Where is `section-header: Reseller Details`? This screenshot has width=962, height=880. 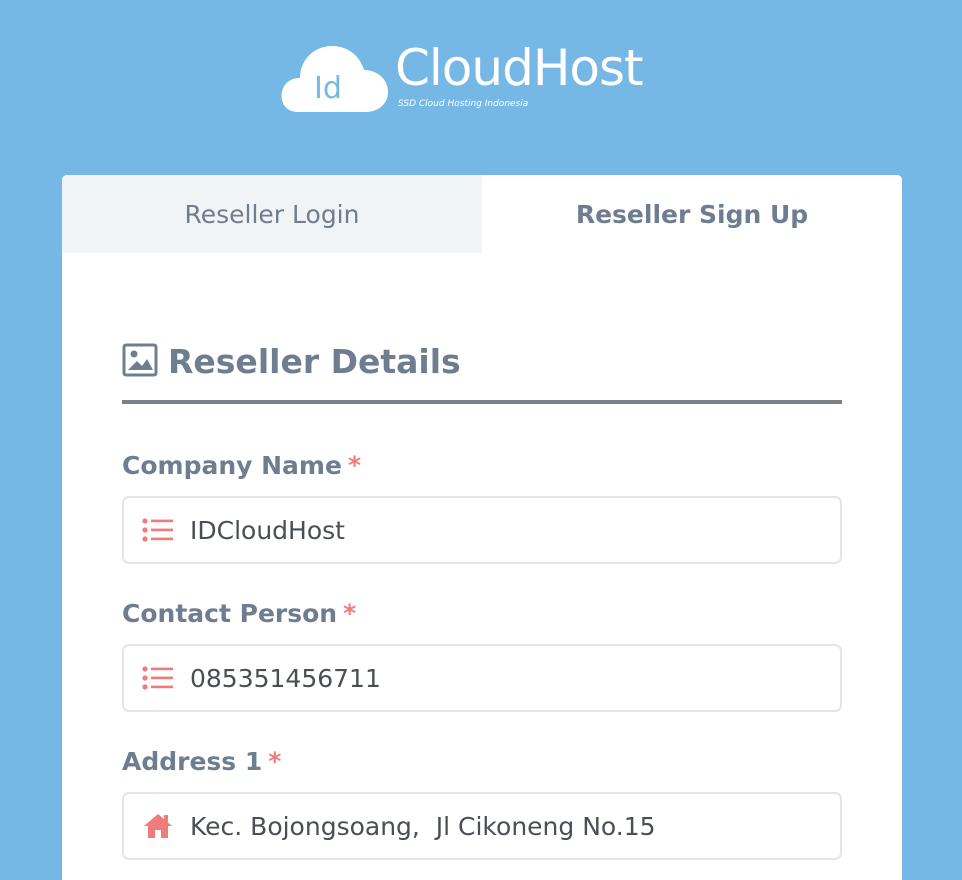 section-header: Reseller Details is located at coordinates (482, 372).